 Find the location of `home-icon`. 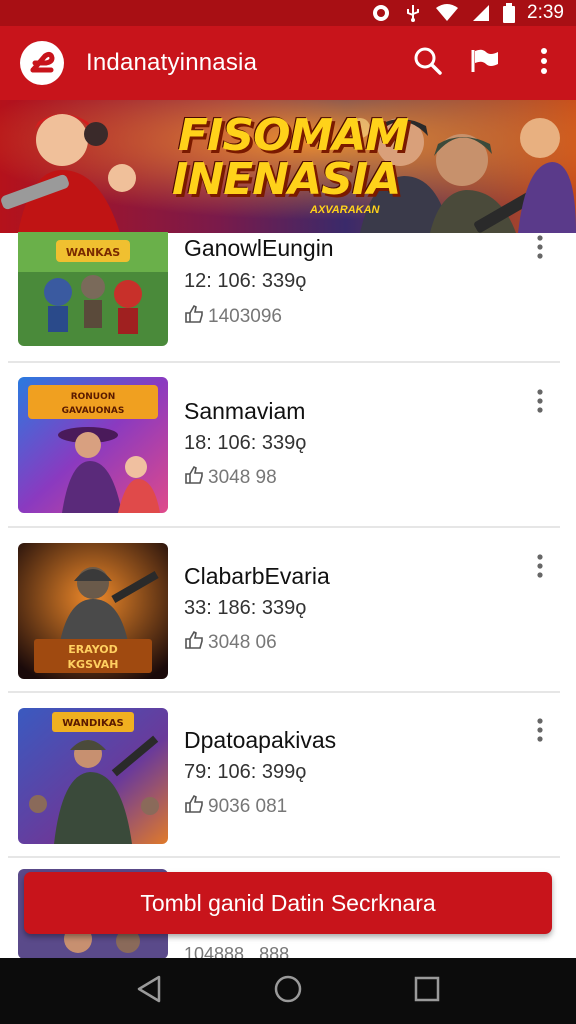

home-icon is located at coordinates (288, 991).